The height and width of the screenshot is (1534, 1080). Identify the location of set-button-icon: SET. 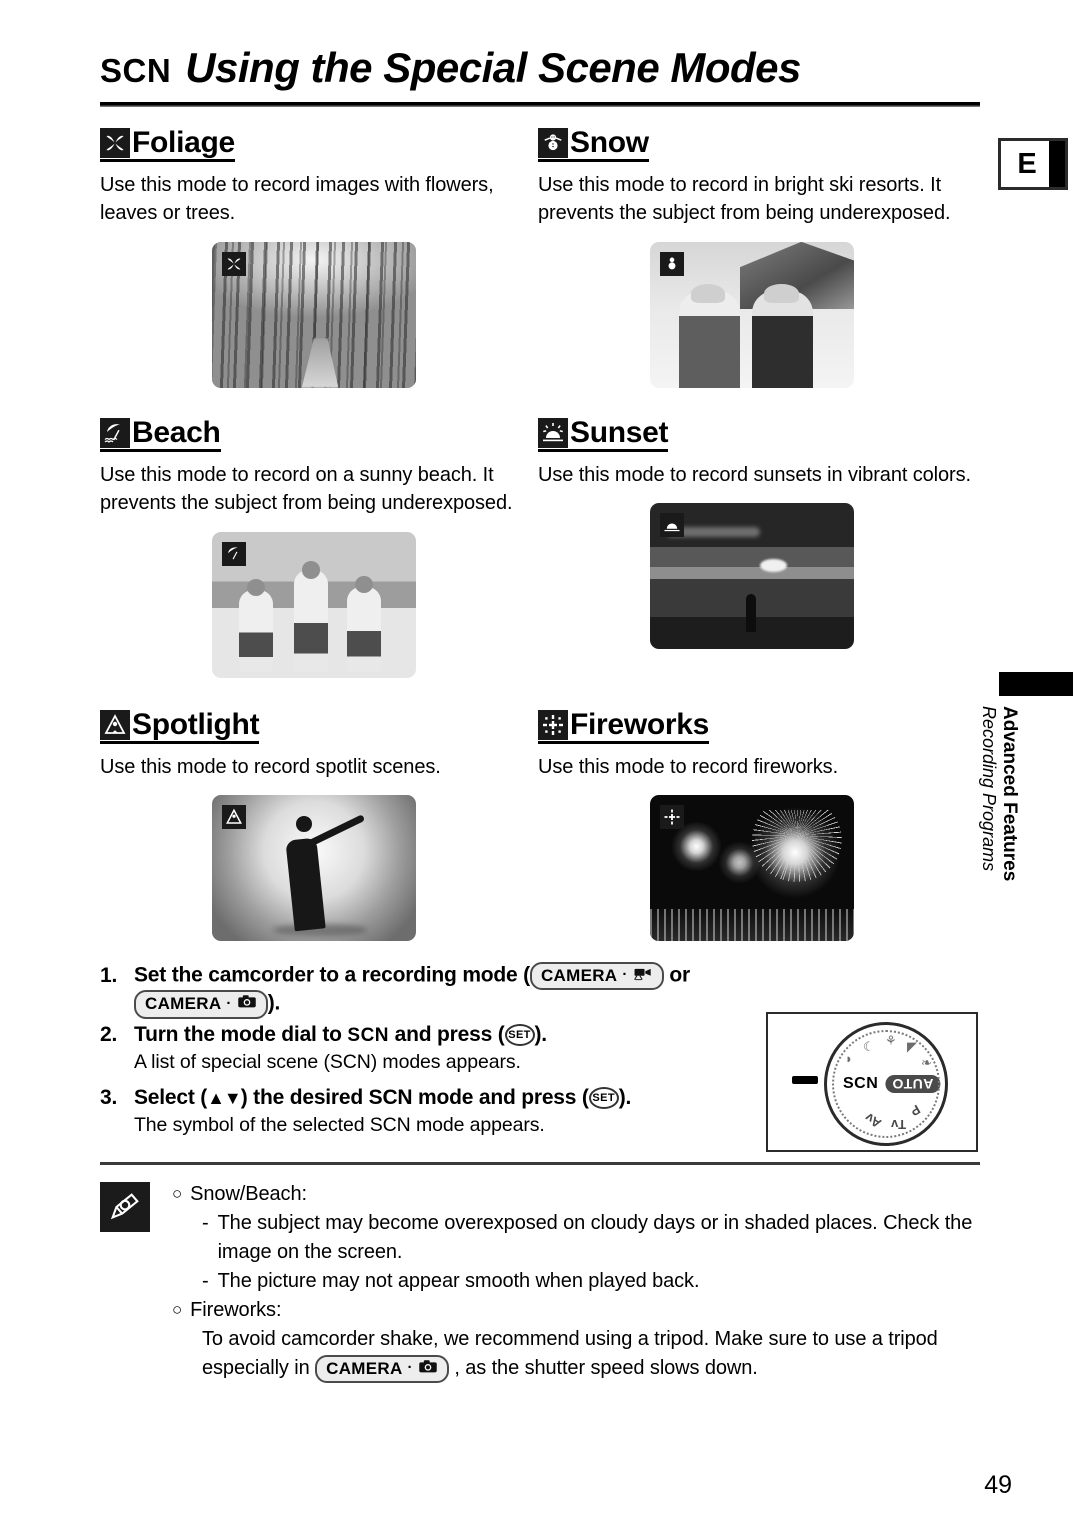
(519, 1034).